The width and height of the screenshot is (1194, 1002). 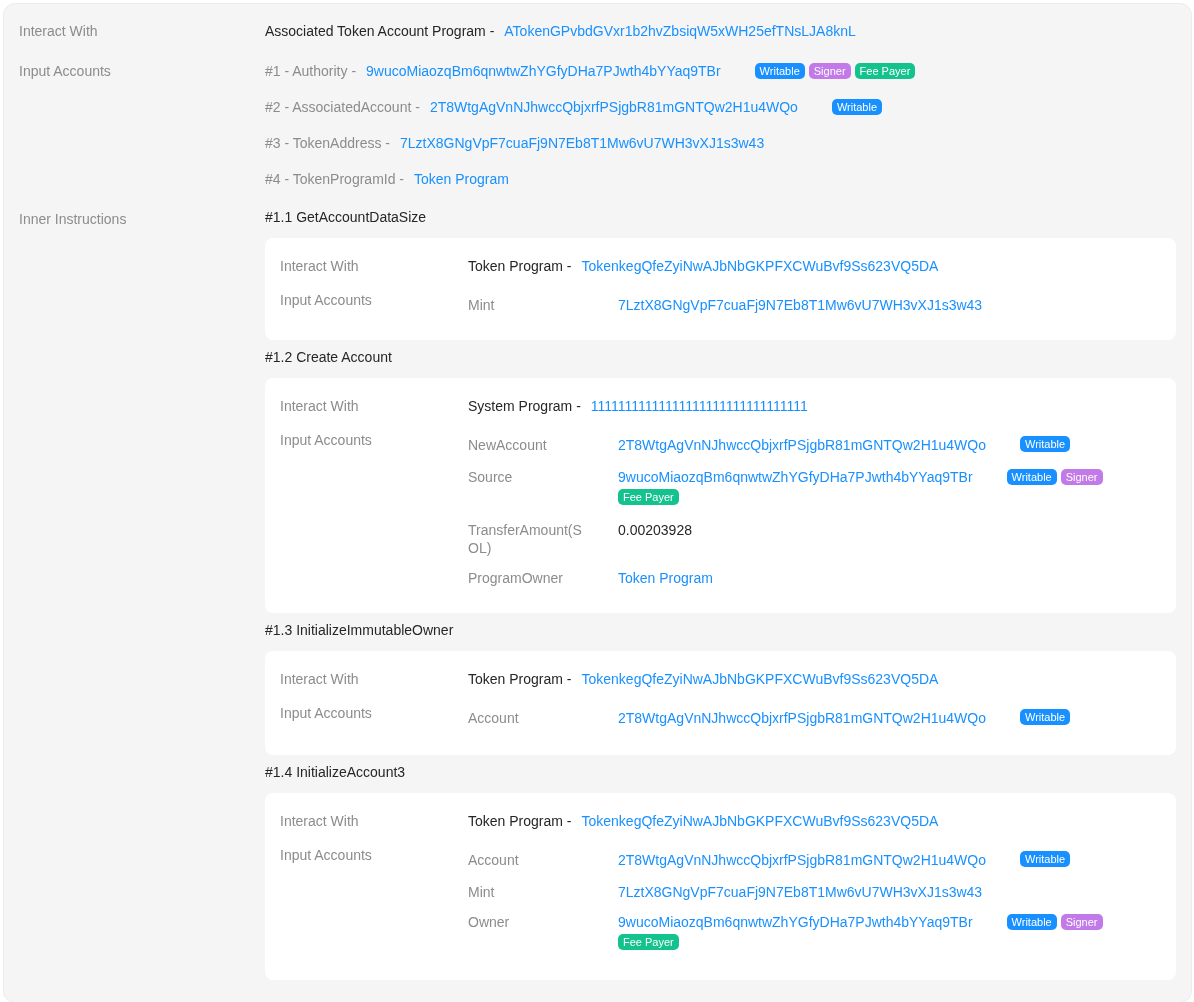 I want to click on instruction-title: #1.2 Create Account, so click(x=329, y=357).